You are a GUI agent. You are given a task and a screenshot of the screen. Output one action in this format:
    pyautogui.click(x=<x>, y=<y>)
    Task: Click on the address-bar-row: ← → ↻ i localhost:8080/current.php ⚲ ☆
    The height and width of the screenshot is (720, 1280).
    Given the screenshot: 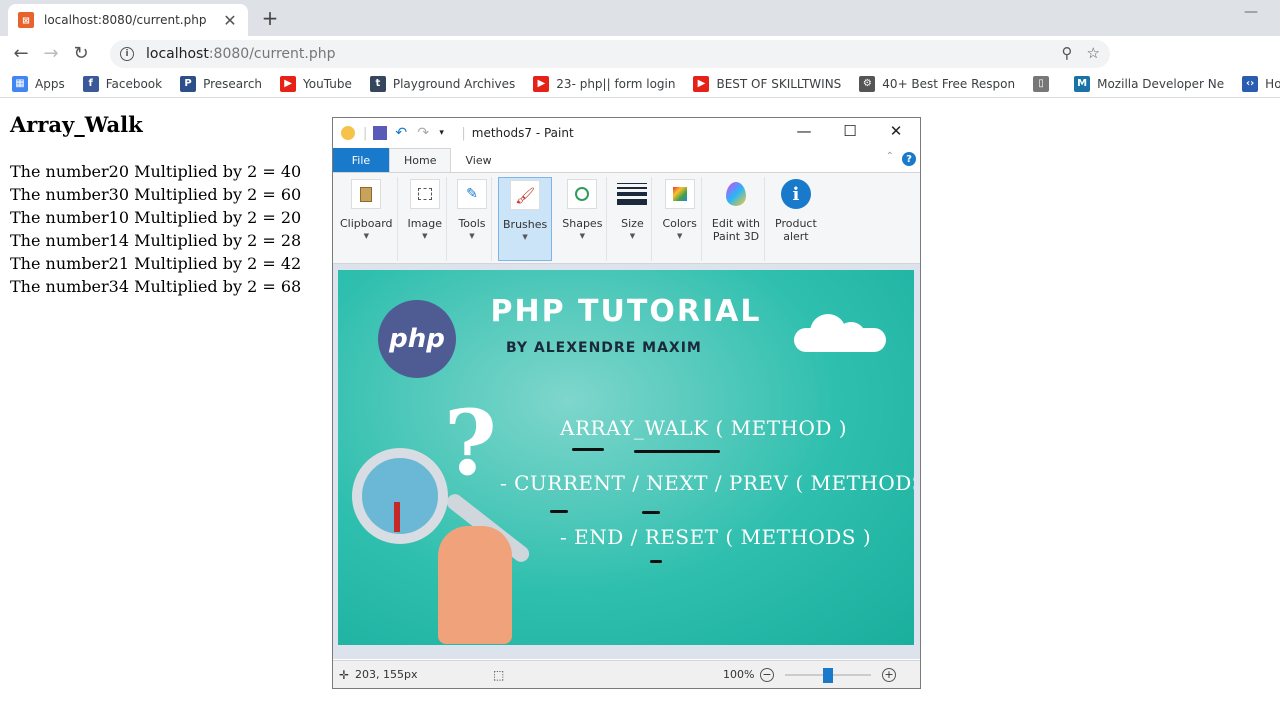 What is the action you would take?
    pyautogui.click(x=640, y=66)
    